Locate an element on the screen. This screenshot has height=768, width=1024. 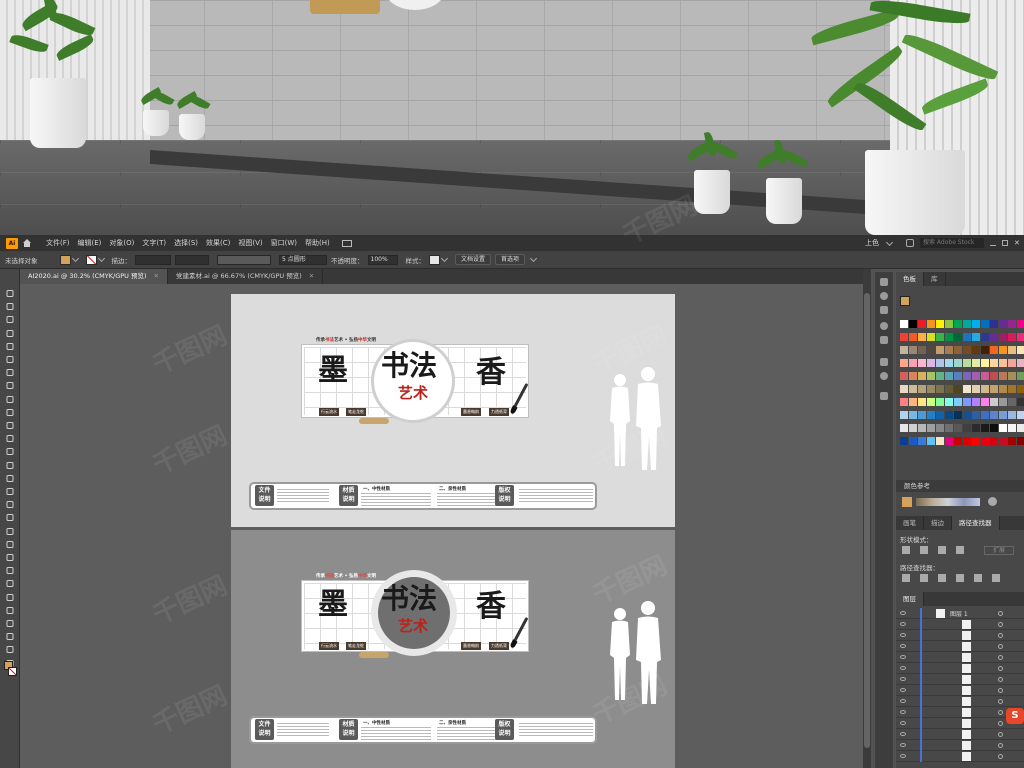
pen-tool-icon is located at coordinates (10, 346).